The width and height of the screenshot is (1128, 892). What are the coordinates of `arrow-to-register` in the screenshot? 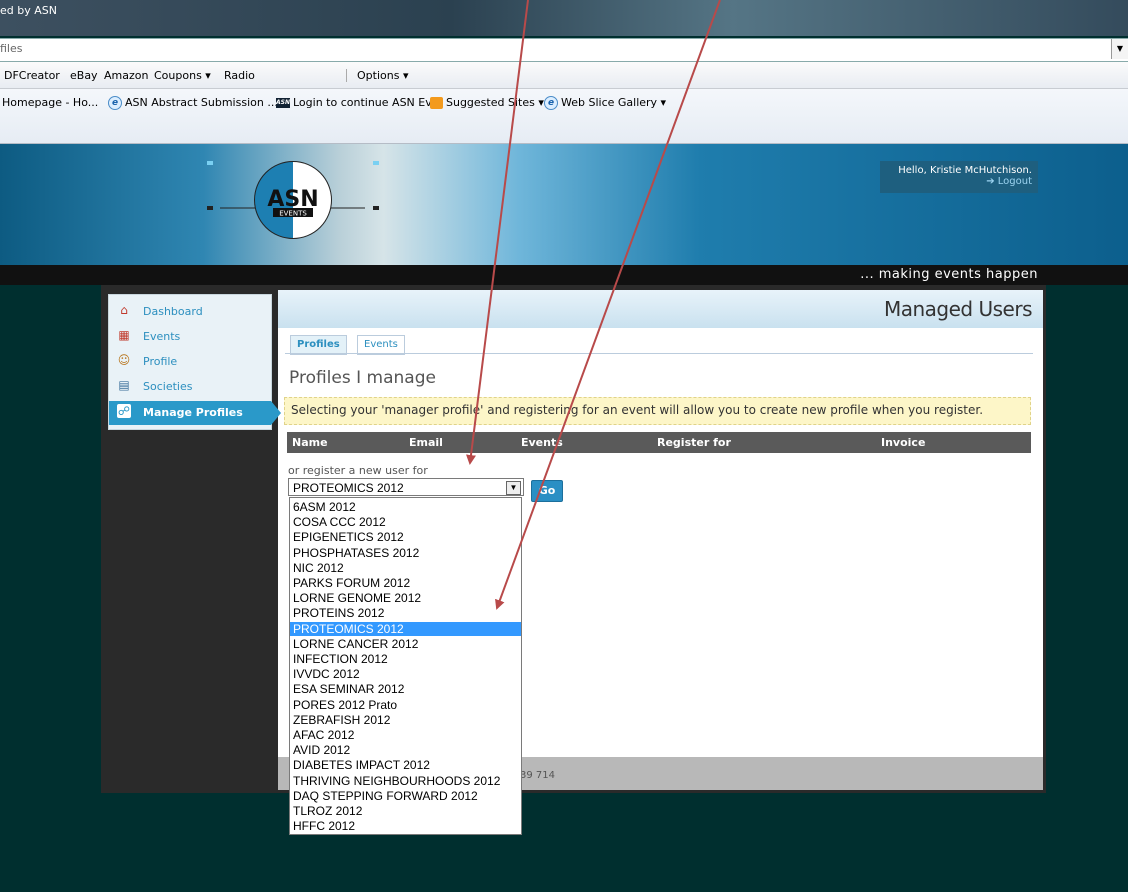 It's located at (497, 232).